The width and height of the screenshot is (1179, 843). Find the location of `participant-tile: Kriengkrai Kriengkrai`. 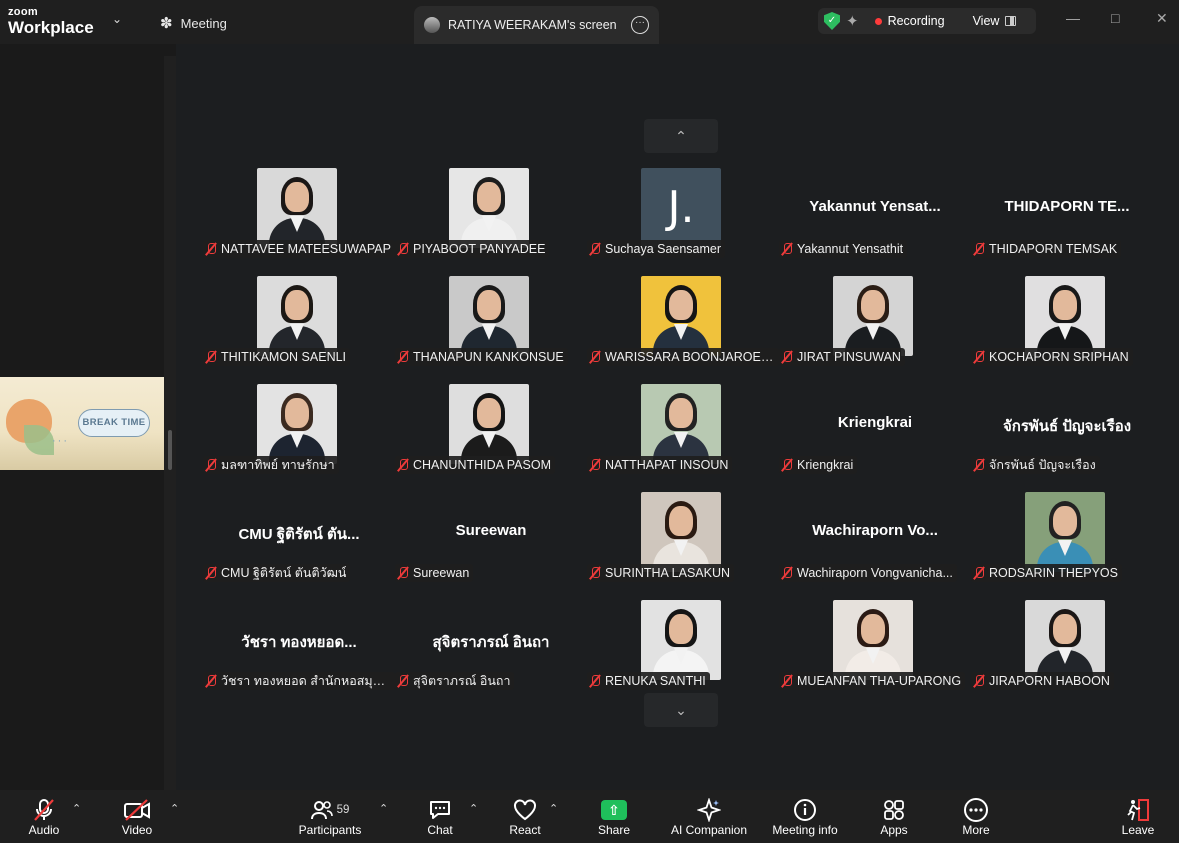

participant-tile: Kriengkrai Kriengkrai is located at coordinates (875, 435).